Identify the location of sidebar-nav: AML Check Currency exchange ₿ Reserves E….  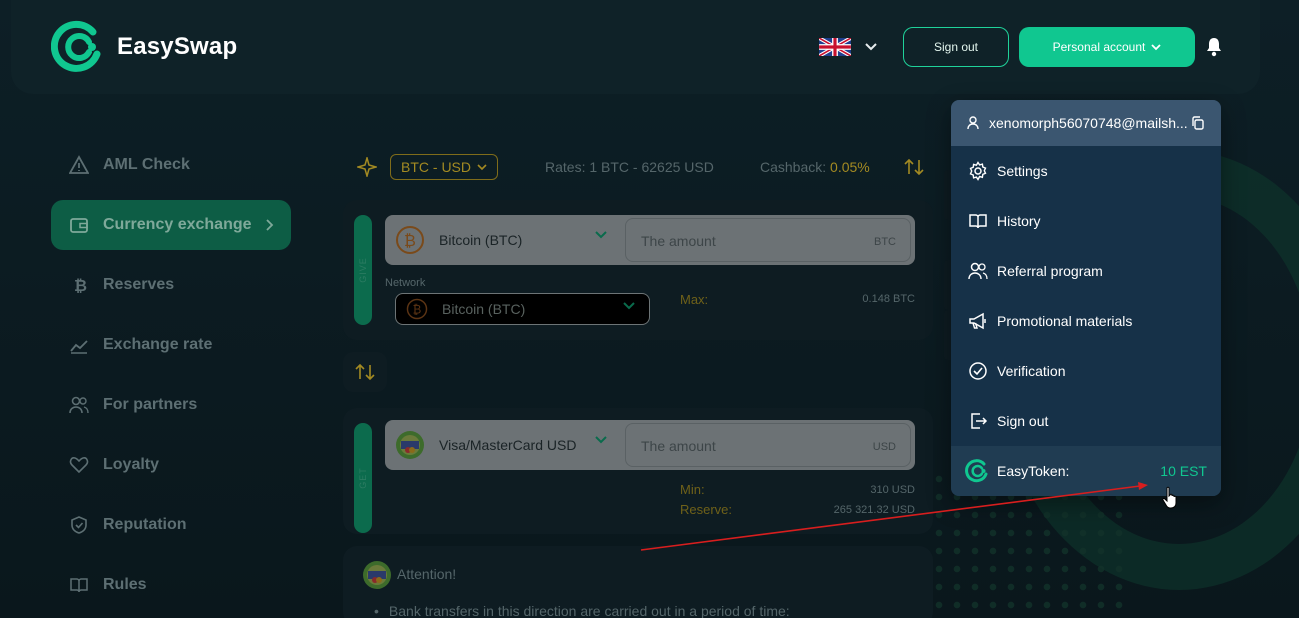
(171, 379).